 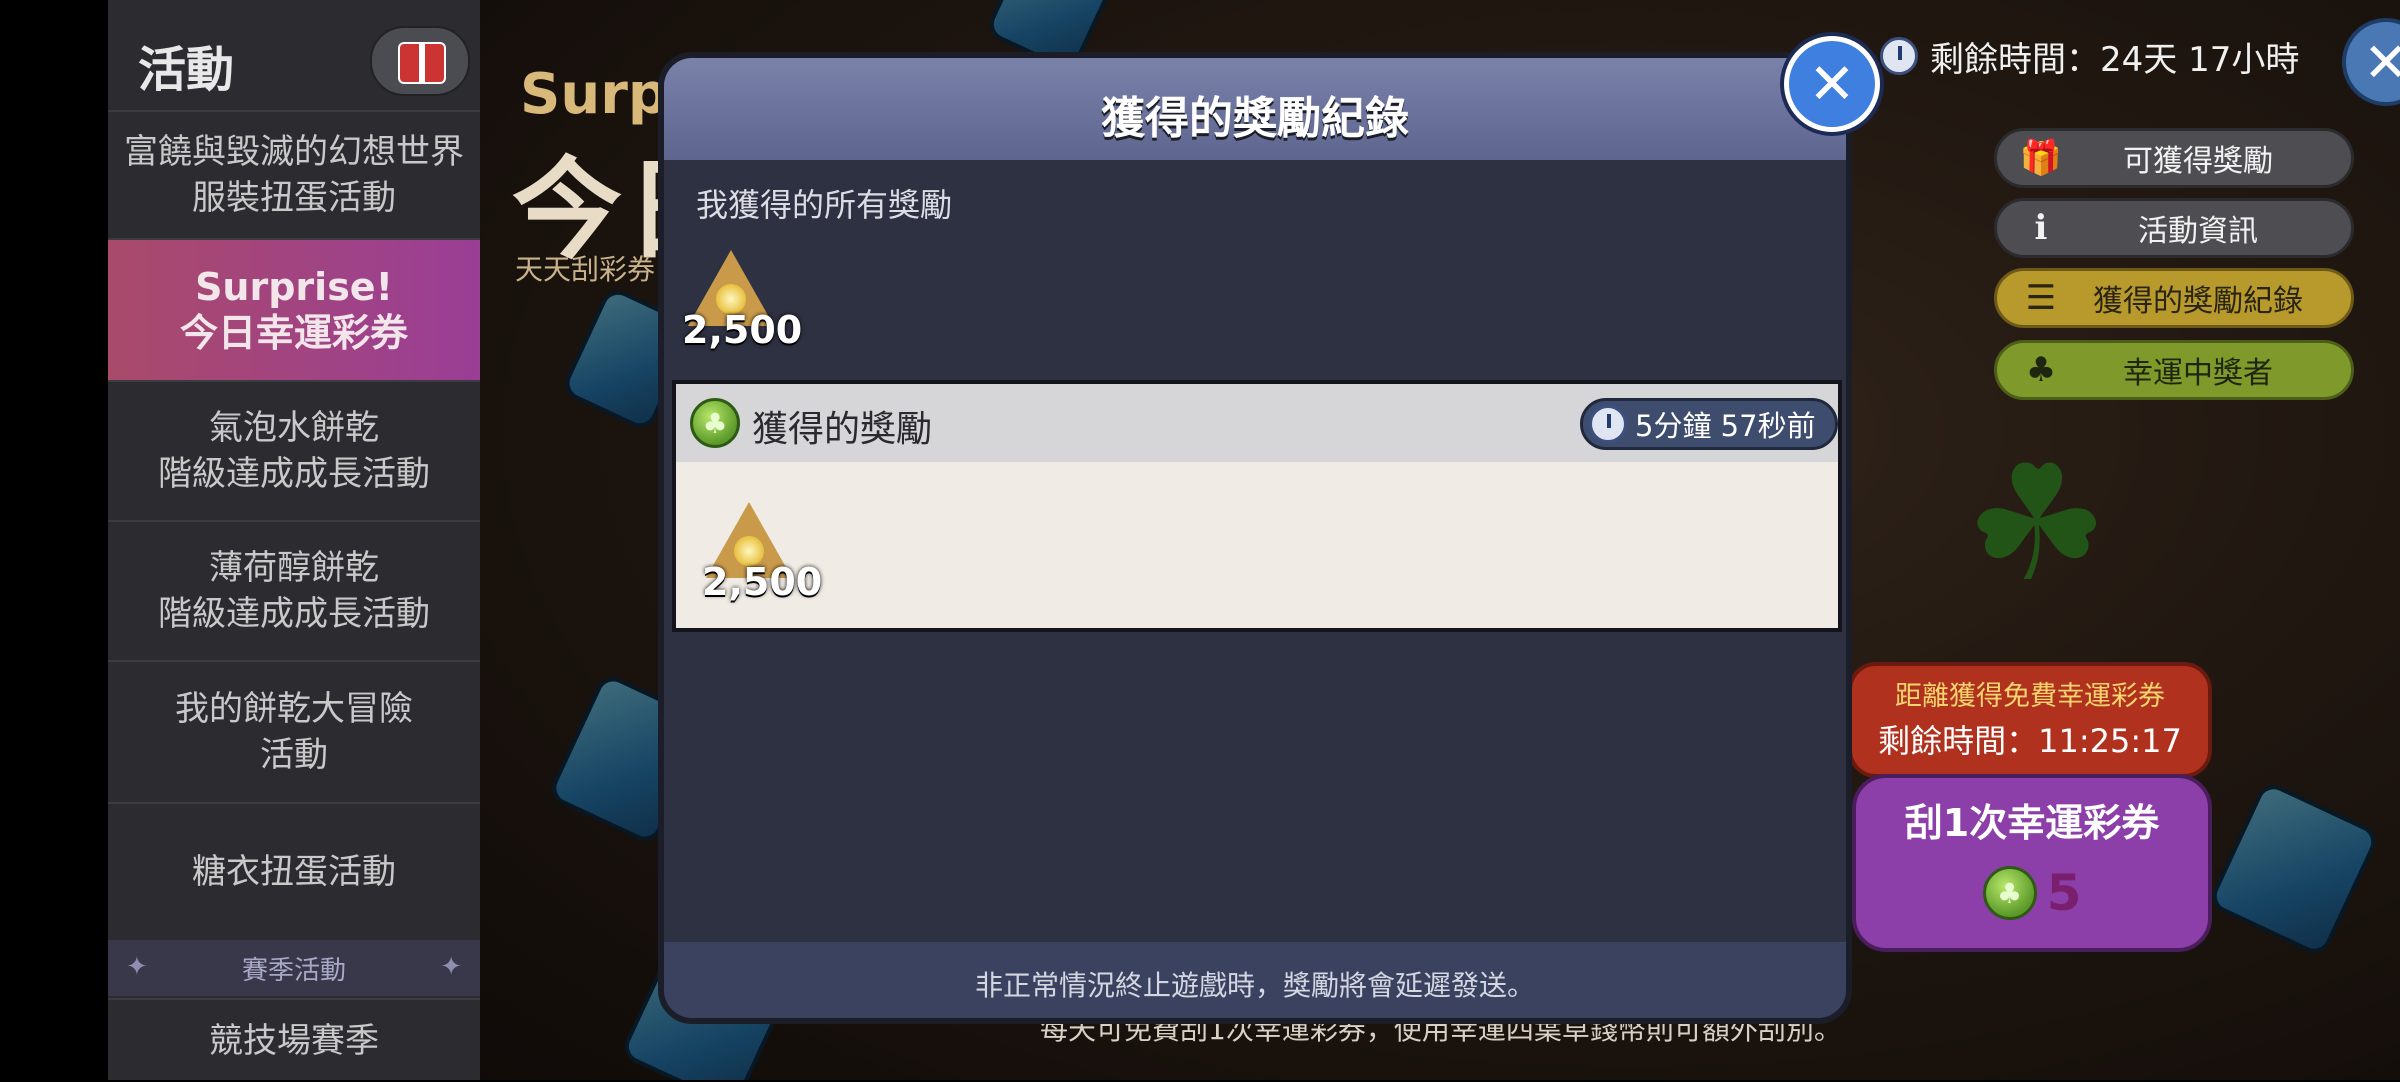 What do you see at coordinates (2198, 161) in the screenshot?
I see `available-rewards-label: 可獲得獎勵` at bounding box center [2198, 161].